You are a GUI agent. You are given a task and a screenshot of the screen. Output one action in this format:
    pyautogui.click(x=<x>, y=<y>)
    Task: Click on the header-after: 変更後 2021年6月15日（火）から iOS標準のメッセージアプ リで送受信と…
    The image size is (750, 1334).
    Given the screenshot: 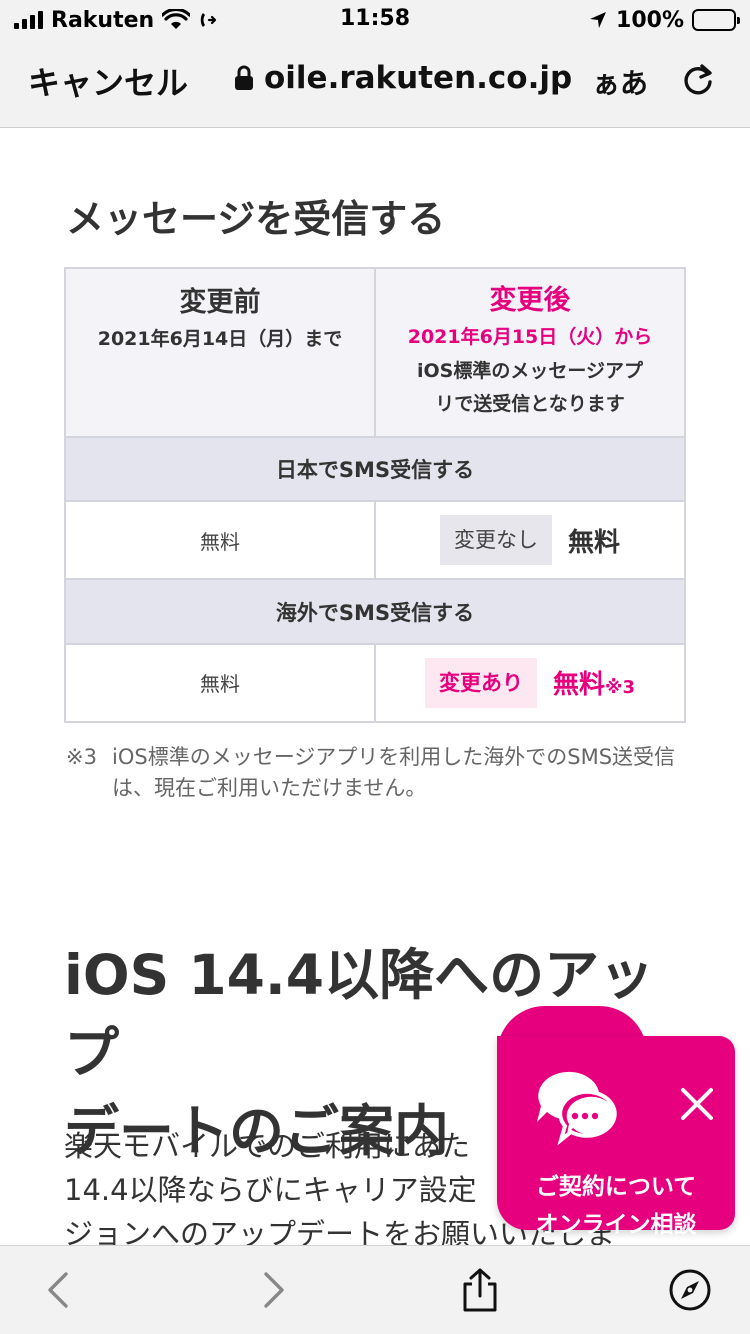 What is the action you would take?
    pyautogui.click(x=530, y=352)
    